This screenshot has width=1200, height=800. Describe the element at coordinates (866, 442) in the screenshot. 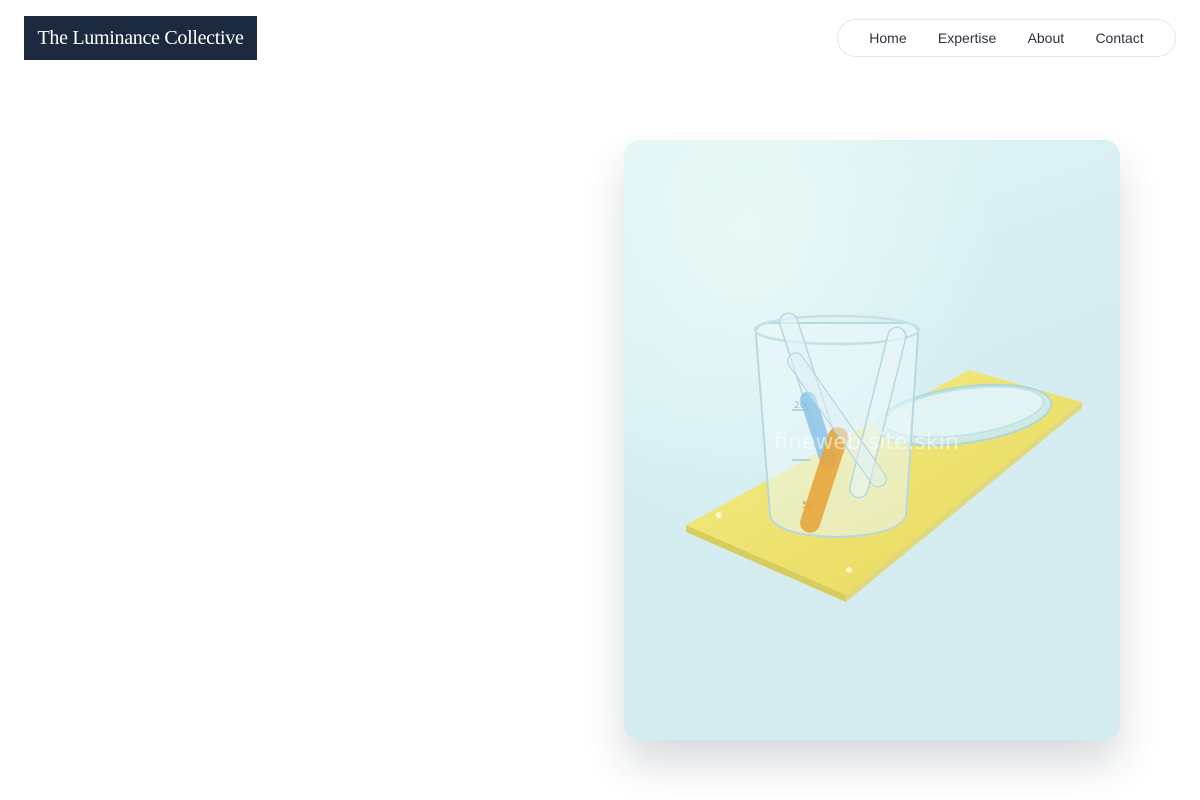

I see `watermark-text: fineweb site.skin` at that location.